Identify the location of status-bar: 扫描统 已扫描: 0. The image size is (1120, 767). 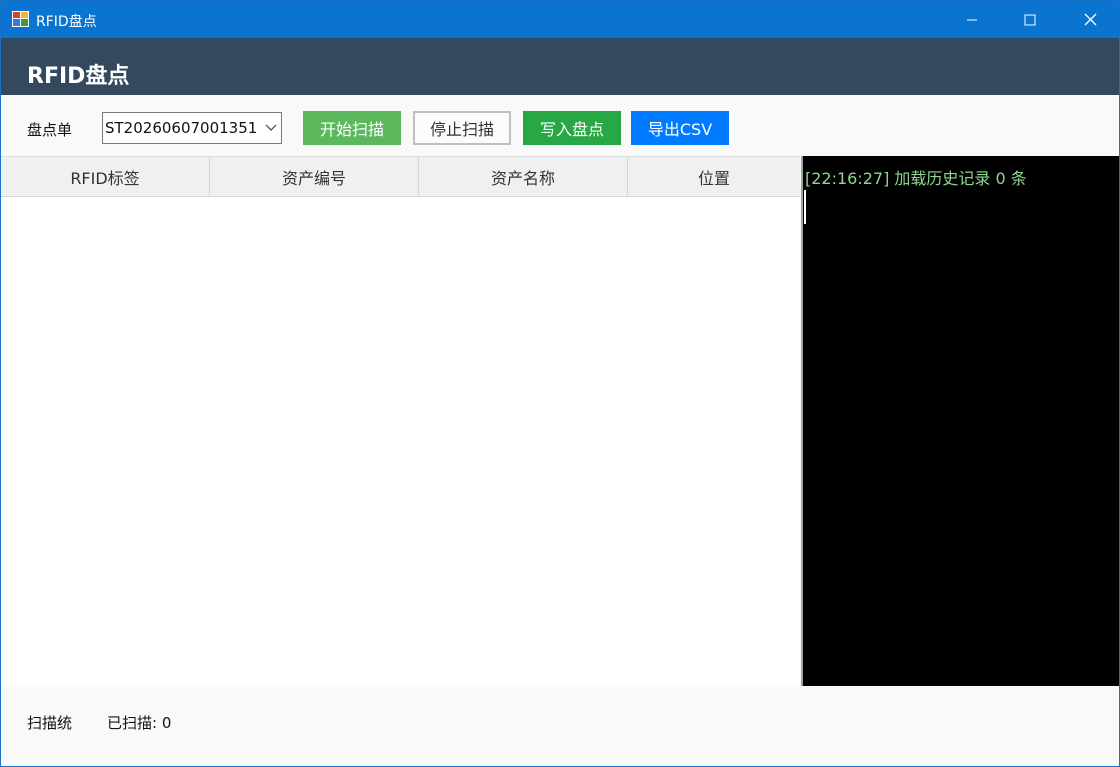
(560, 726).